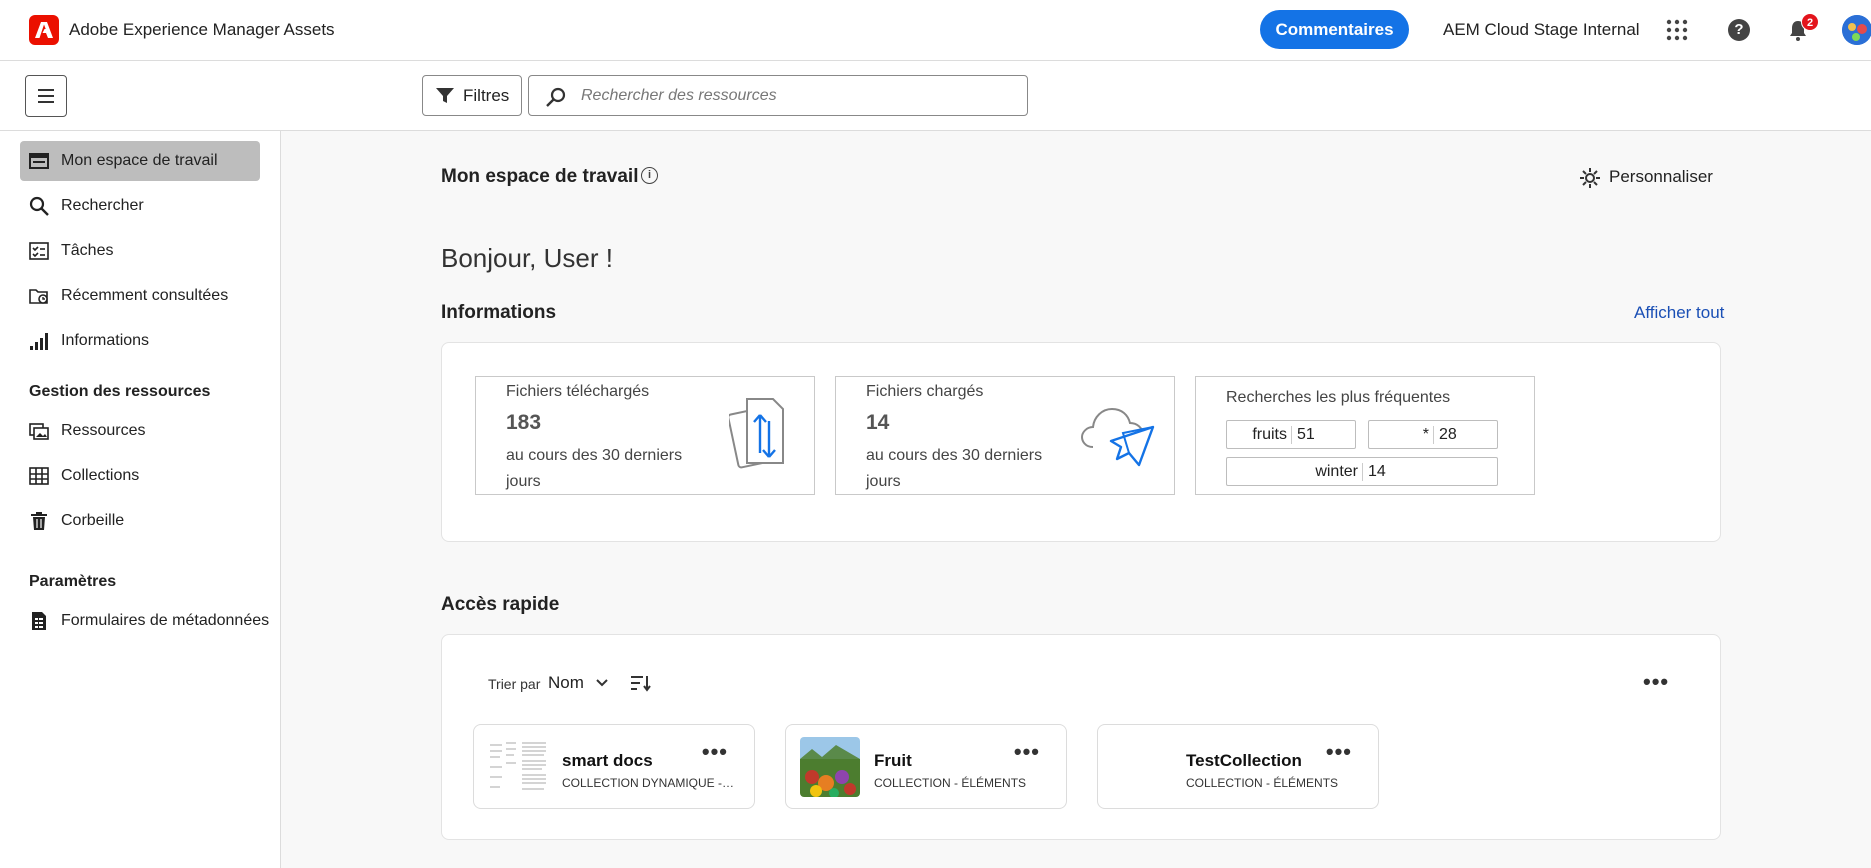  What do you see at coordinates (500, 604) in the screenshot?
I see `quick-access-heading: Accès rapide` at bounding box center [500, 604].